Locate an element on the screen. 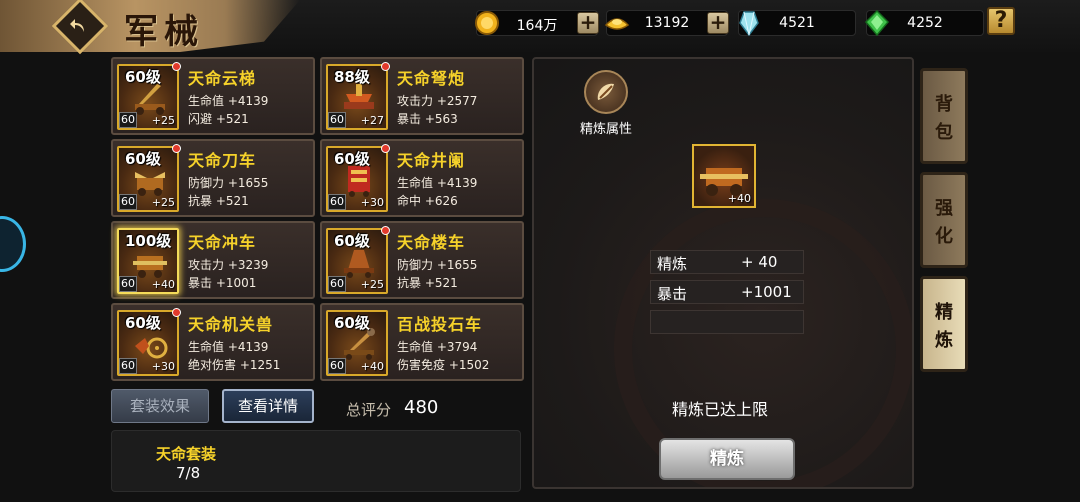 The image size is (1080, 502). refine-stat-value: + 40 is located at coordinates (759, 262).